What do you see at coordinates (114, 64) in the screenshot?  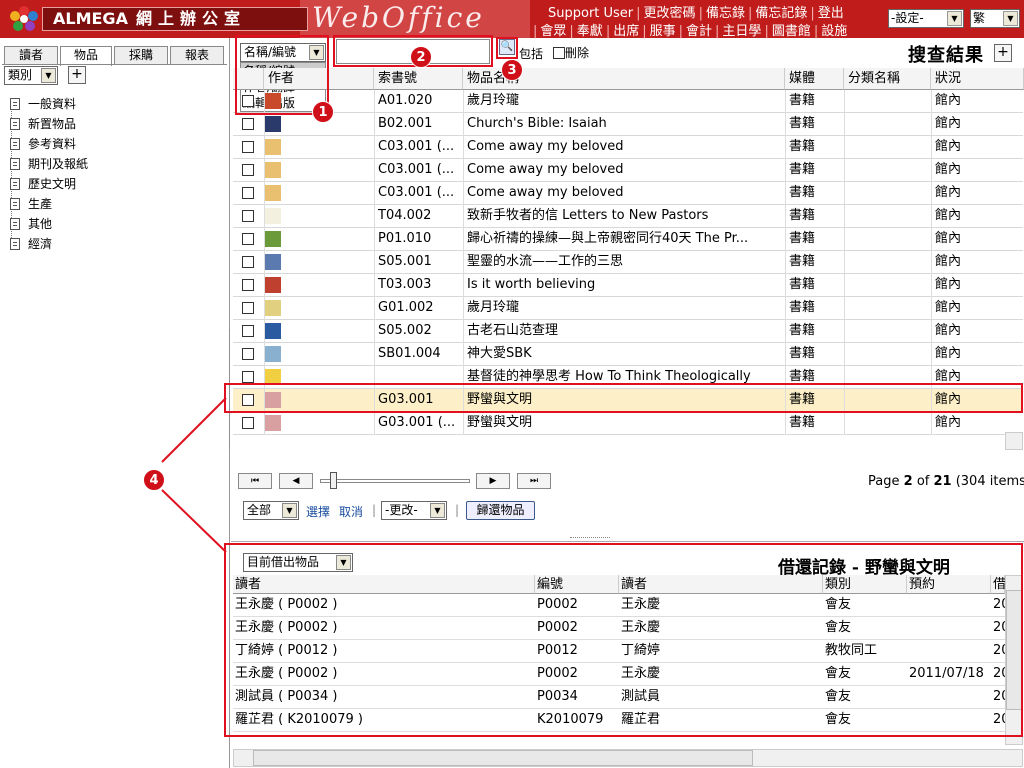 I see `tab-divider` at bounding box center [114, 64].